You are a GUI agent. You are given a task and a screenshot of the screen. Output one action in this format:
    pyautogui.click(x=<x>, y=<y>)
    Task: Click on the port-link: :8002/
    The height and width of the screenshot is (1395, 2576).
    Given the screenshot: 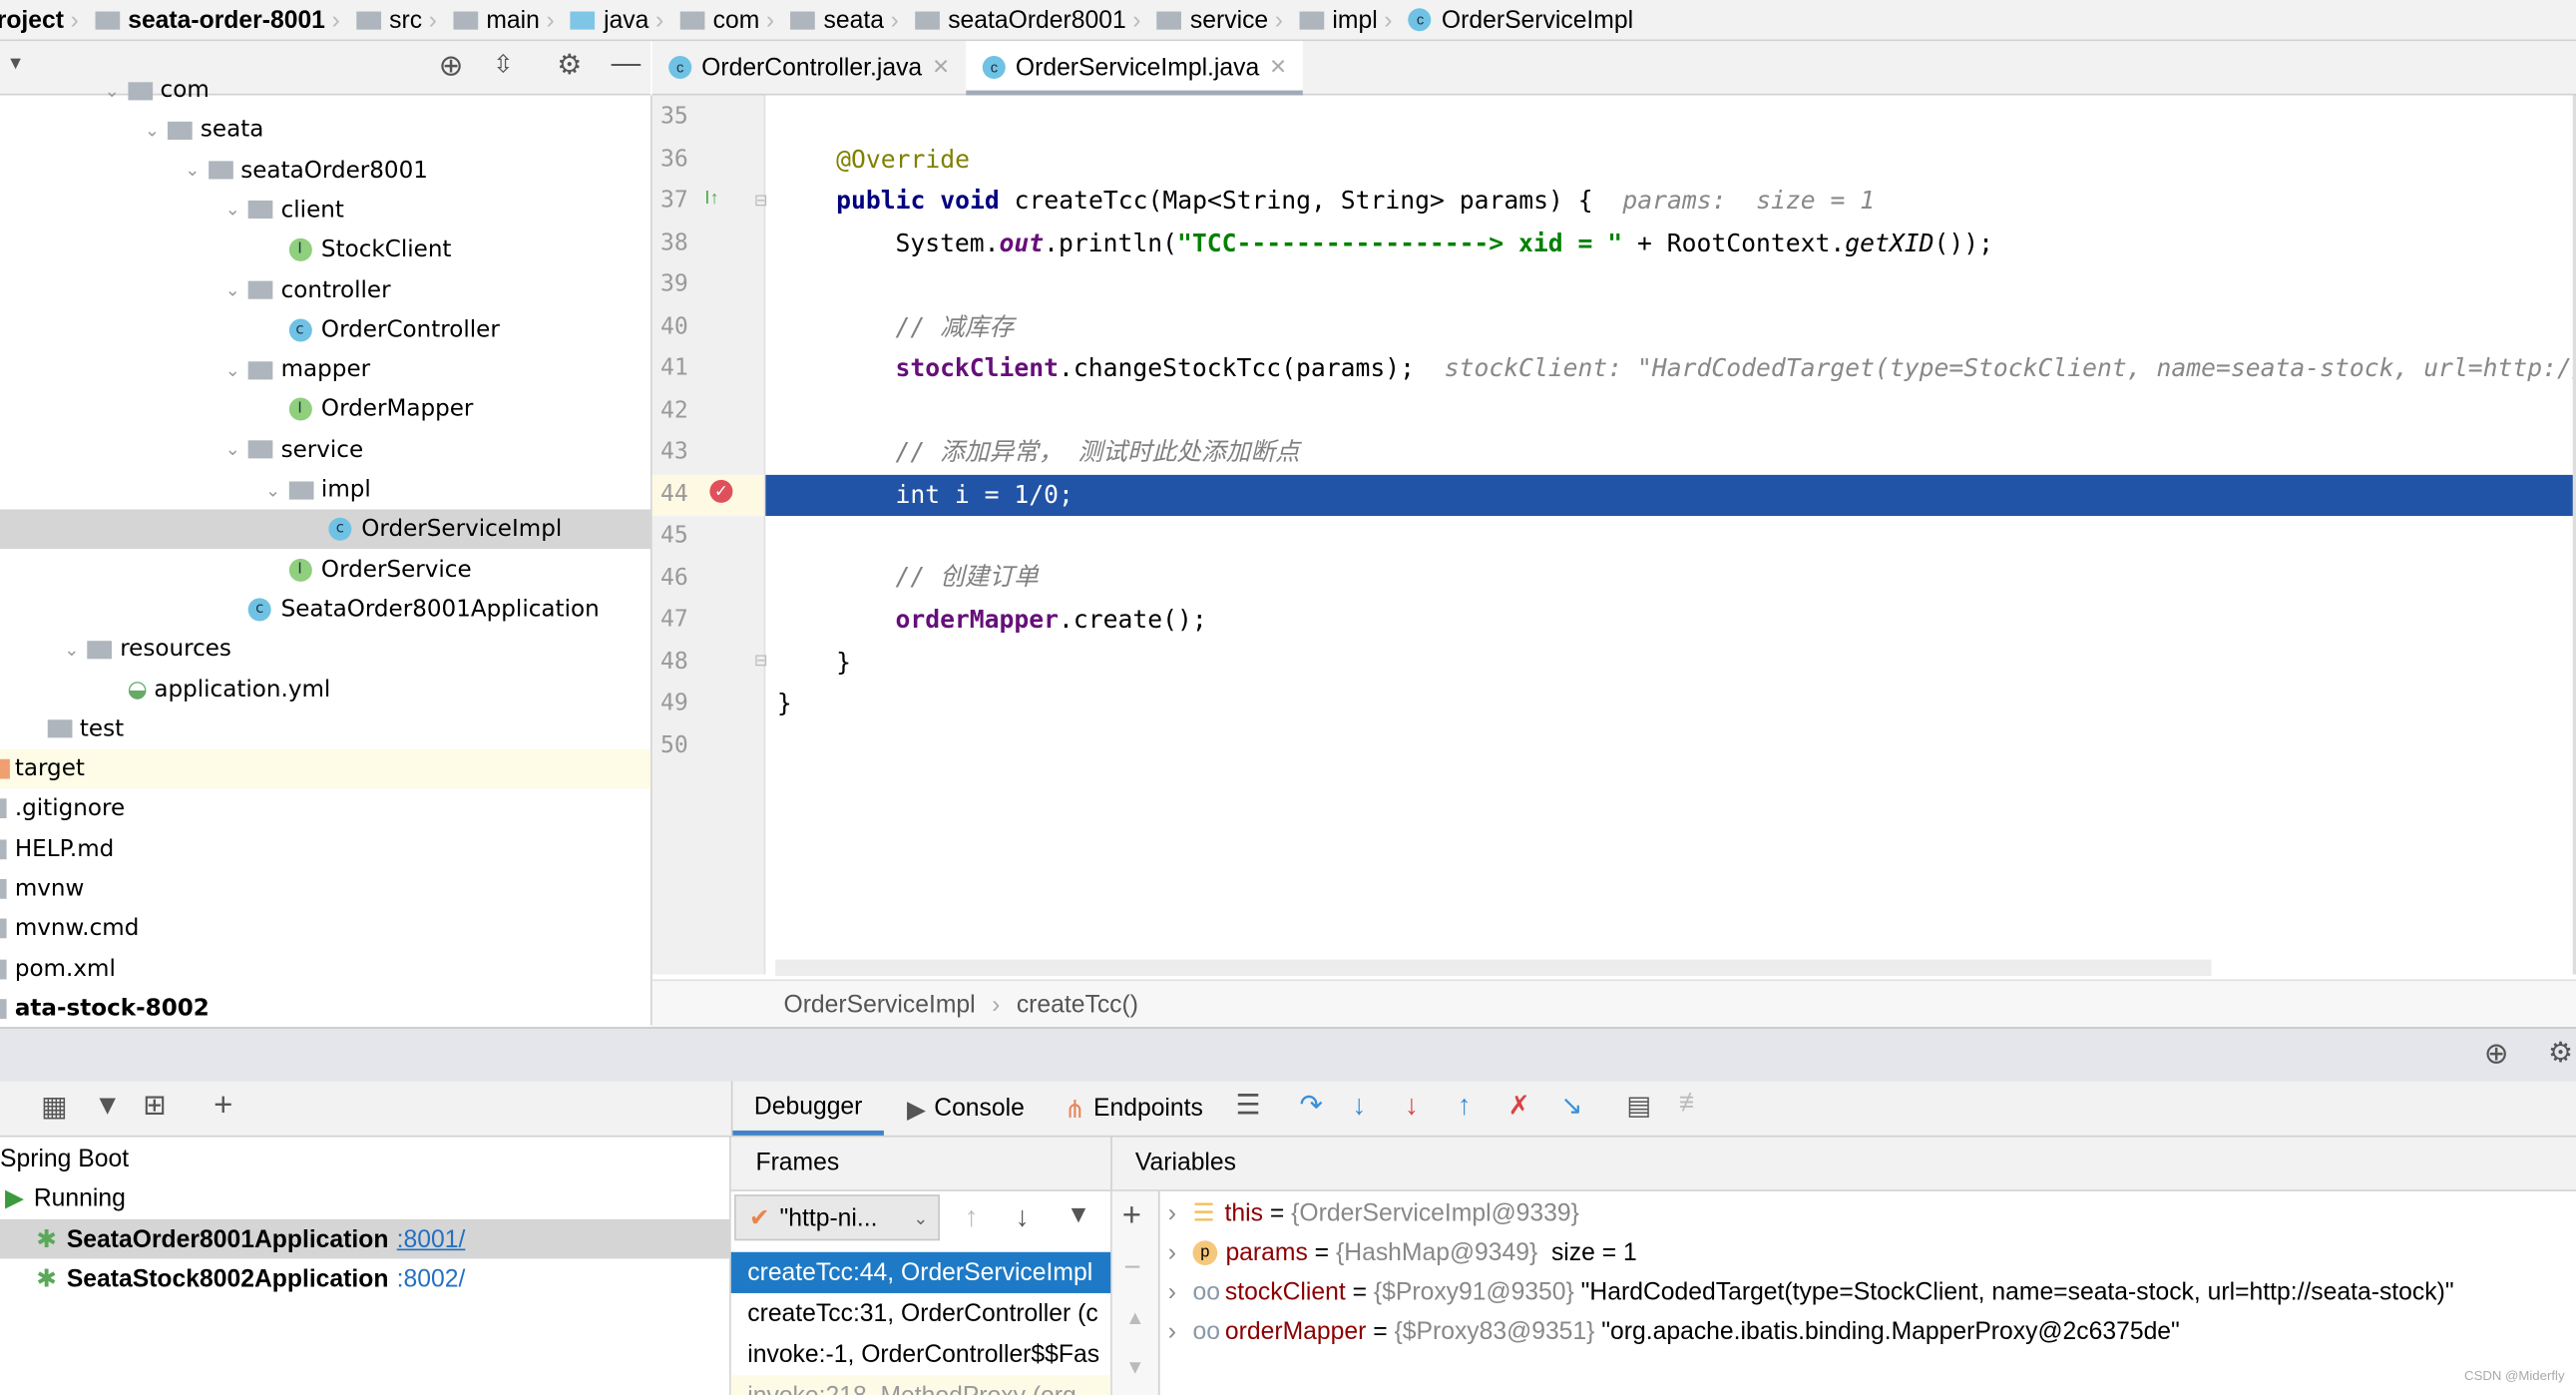 What is the action you would take?
    pyautogui.click(x=431, y=1278)
    